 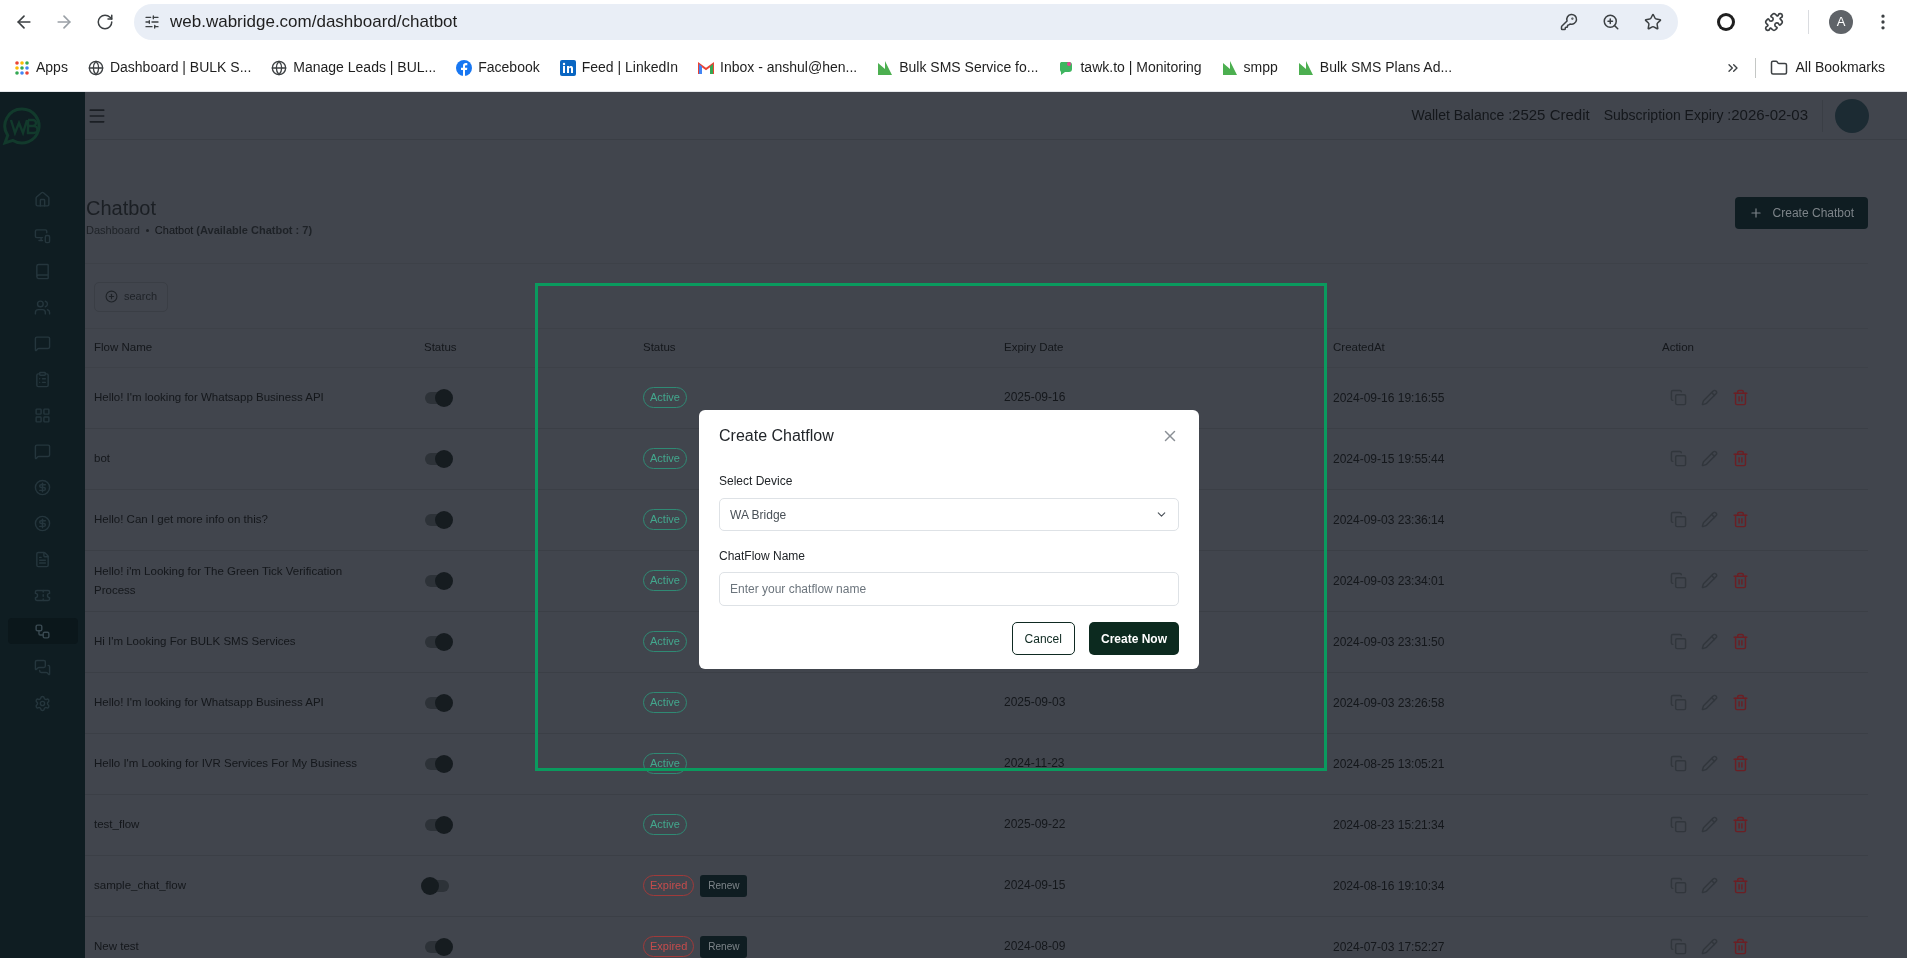 What do you see at coordinates (949, 514) in the screenshot?
I see `device-select: WA Bridge` at bounding box center [949, 514].